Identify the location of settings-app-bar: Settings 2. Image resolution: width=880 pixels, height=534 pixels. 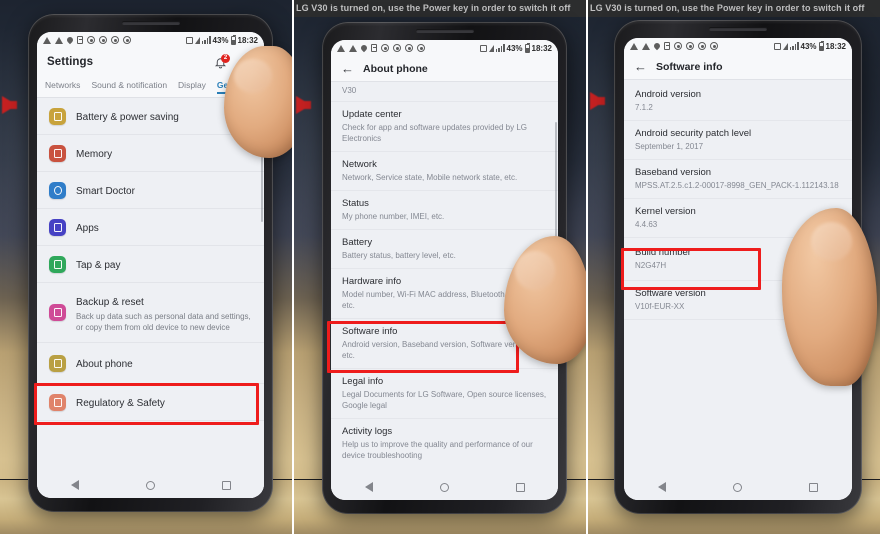
(150, 62).